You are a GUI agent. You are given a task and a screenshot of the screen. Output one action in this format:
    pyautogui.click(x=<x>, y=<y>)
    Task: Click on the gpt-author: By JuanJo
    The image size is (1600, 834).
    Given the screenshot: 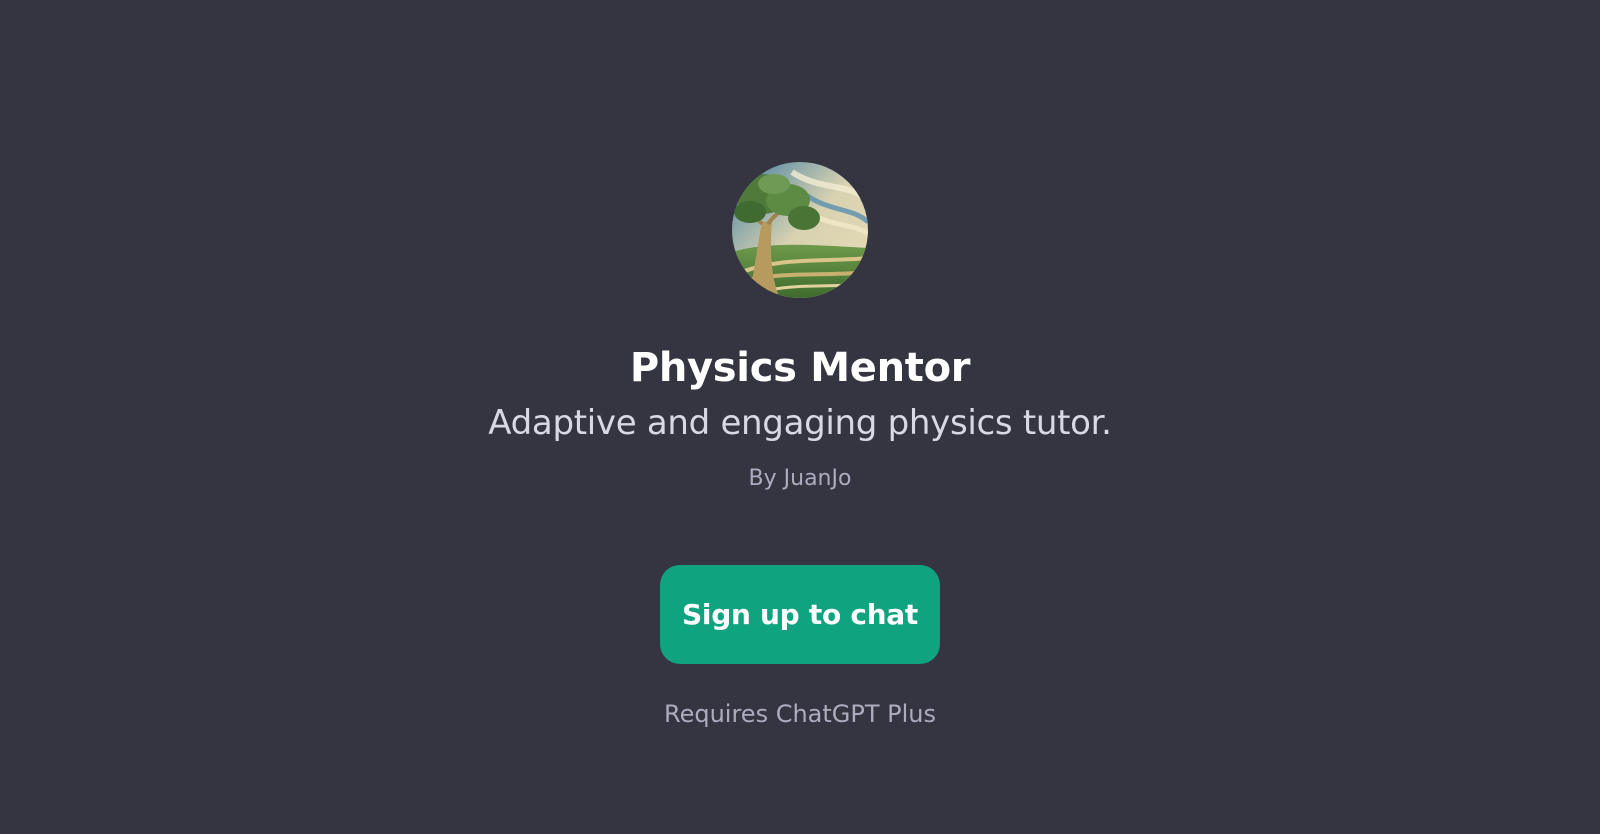 What is the action you would take?
    pyautogui.click(x=800, y=478)
    